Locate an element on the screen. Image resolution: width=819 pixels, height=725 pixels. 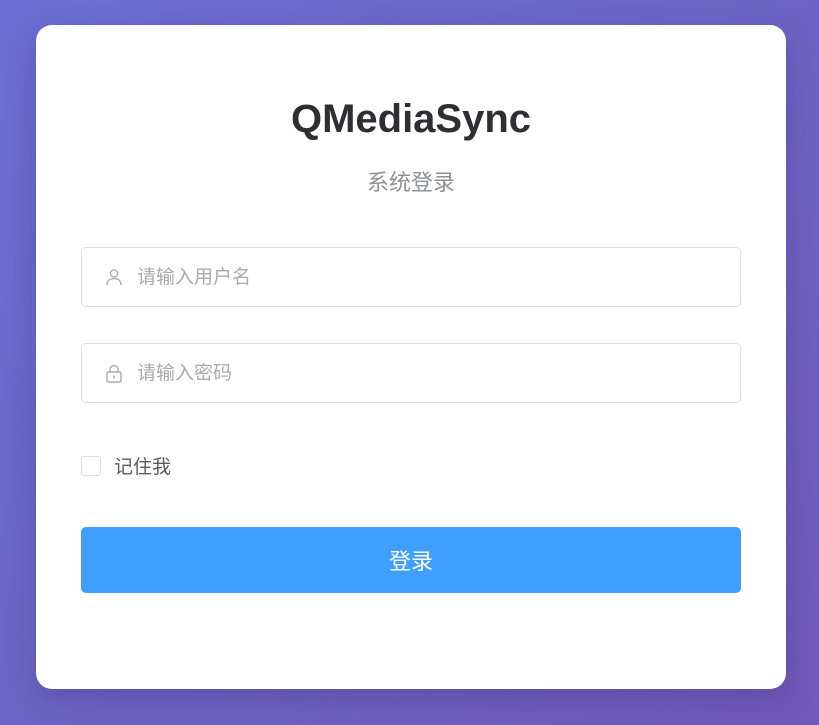
password-field is located at coordinates (411, 373).